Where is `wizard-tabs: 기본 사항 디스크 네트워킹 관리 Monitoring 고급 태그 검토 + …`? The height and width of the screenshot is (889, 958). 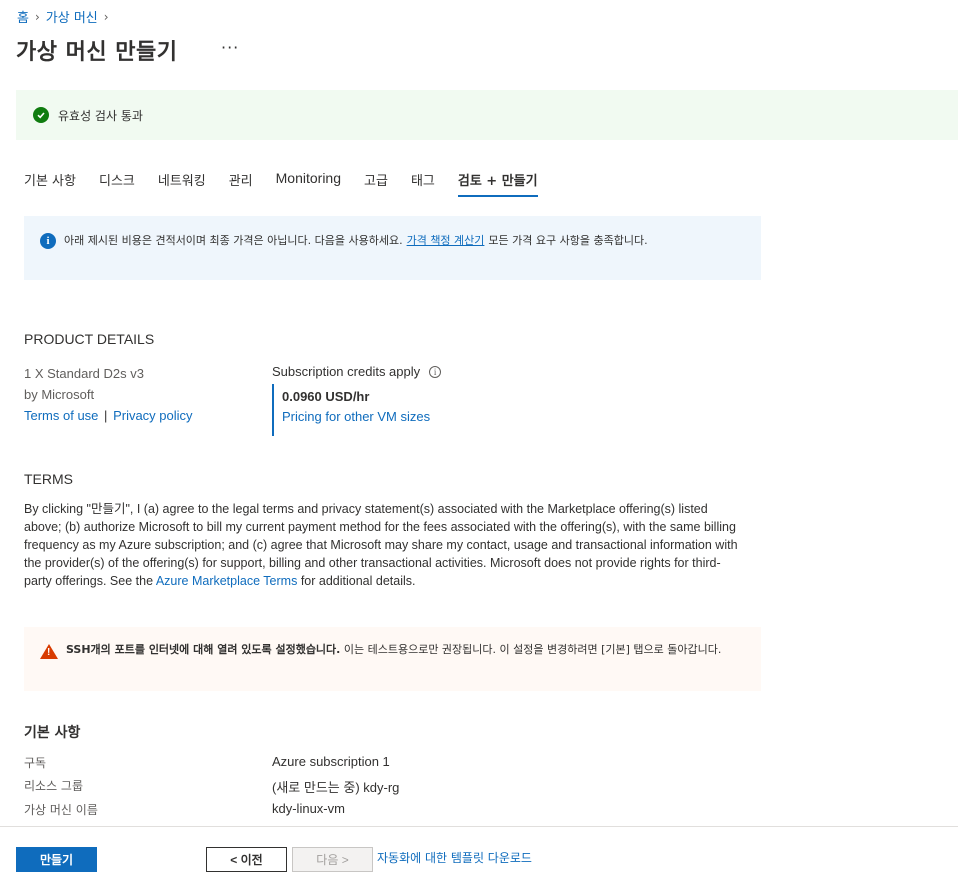 wizard-tabs: 기본 사항 디스크 네트워킹 관리 Monitoring 고급 태그 검토 + … is located at coordinates (292, 184).